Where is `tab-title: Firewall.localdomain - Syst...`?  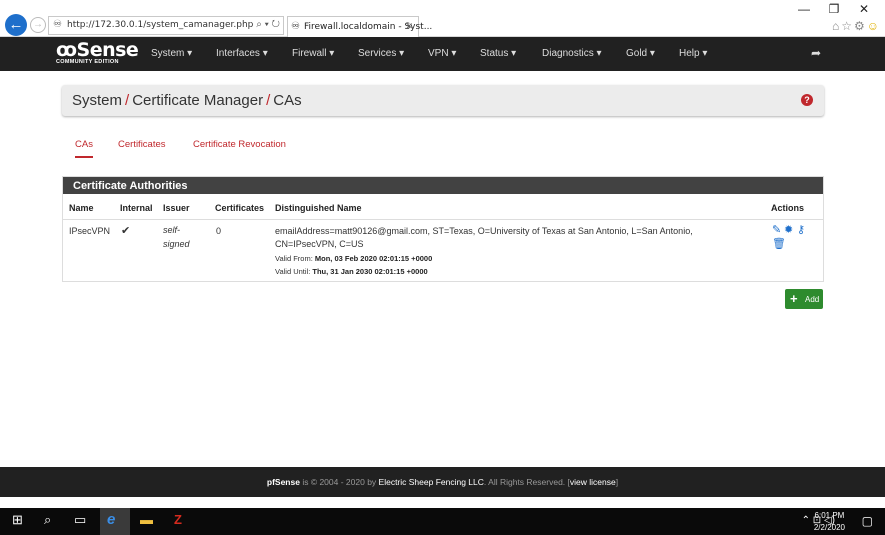 tab-title: Firewall.localdomain - Syst... is located at coordinates (368, 27).